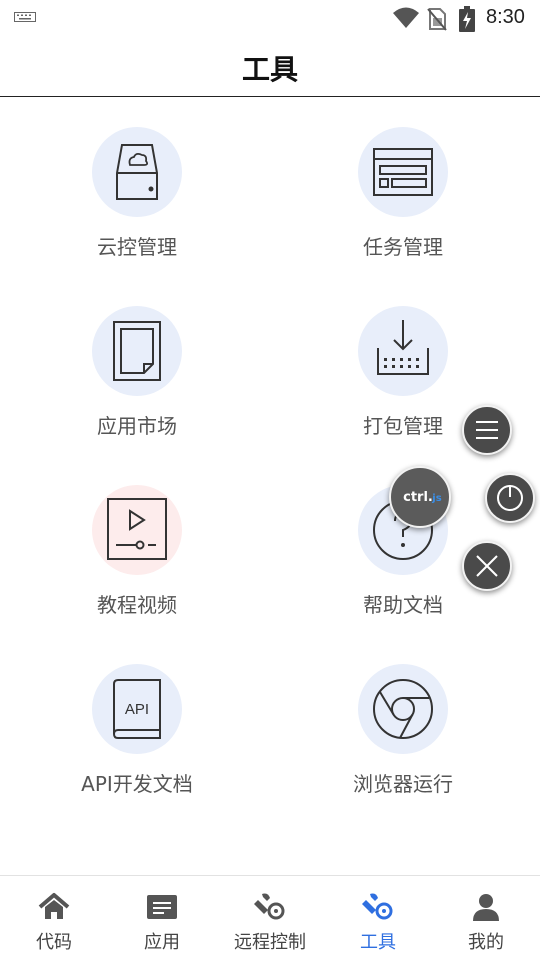 This screenshot has width=540, height=961. I want to click on tool-tutorial-video: 教程视频, so click(137, 551).